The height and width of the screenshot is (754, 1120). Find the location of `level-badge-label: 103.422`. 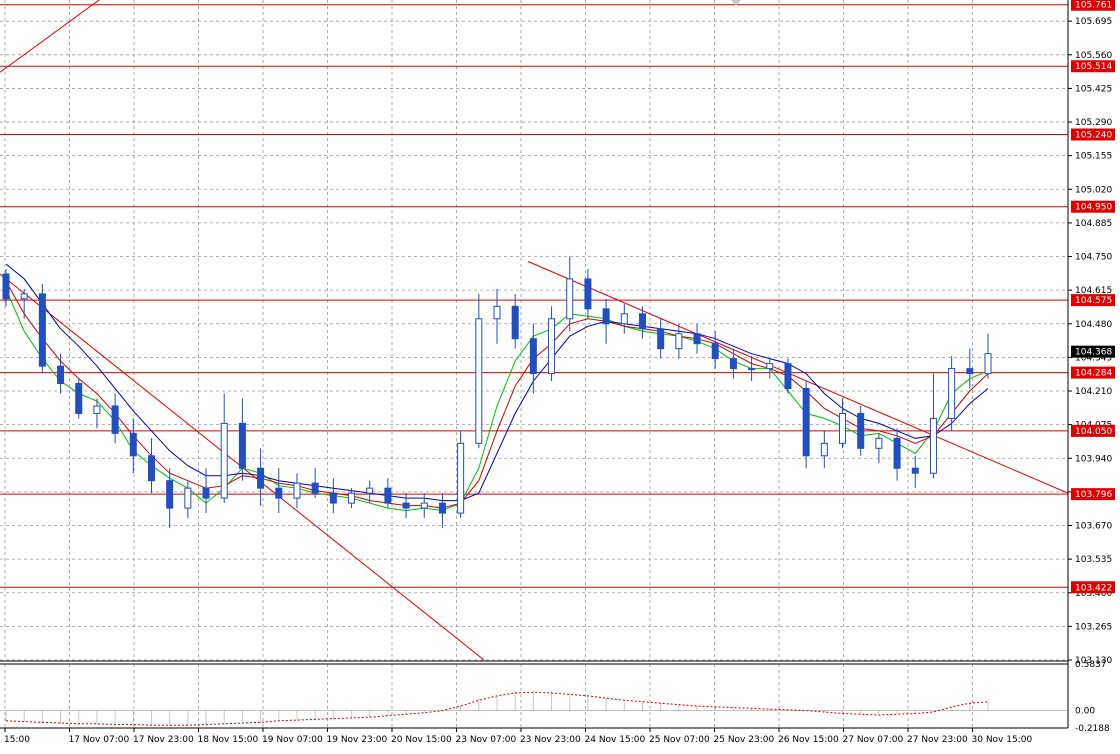

level-badge-label: 103.422 is located at coordinates (1093, 588).